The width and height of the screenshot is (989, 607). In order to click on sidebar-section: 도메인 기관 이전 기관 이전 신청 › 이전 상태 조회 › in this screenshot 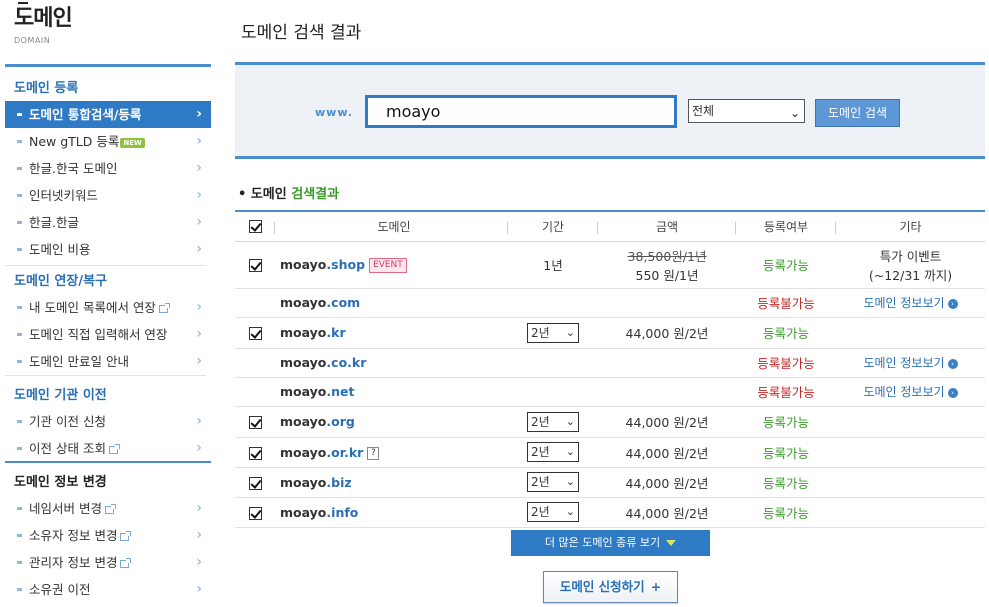, I will do `click(108, 423)`.